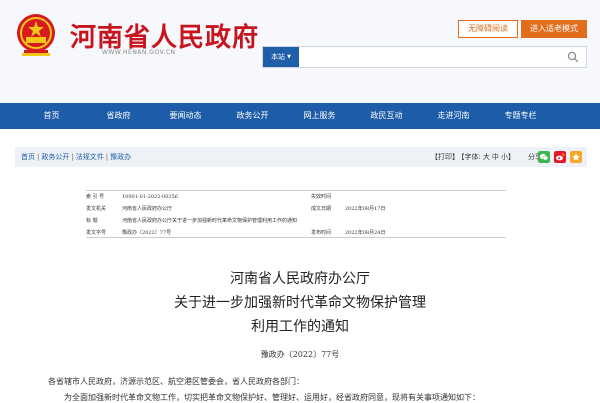  Describe the element at coordinates (90, 157) in the screenshot. I see `breadcrumb-regulations: 法规文件` at that location.